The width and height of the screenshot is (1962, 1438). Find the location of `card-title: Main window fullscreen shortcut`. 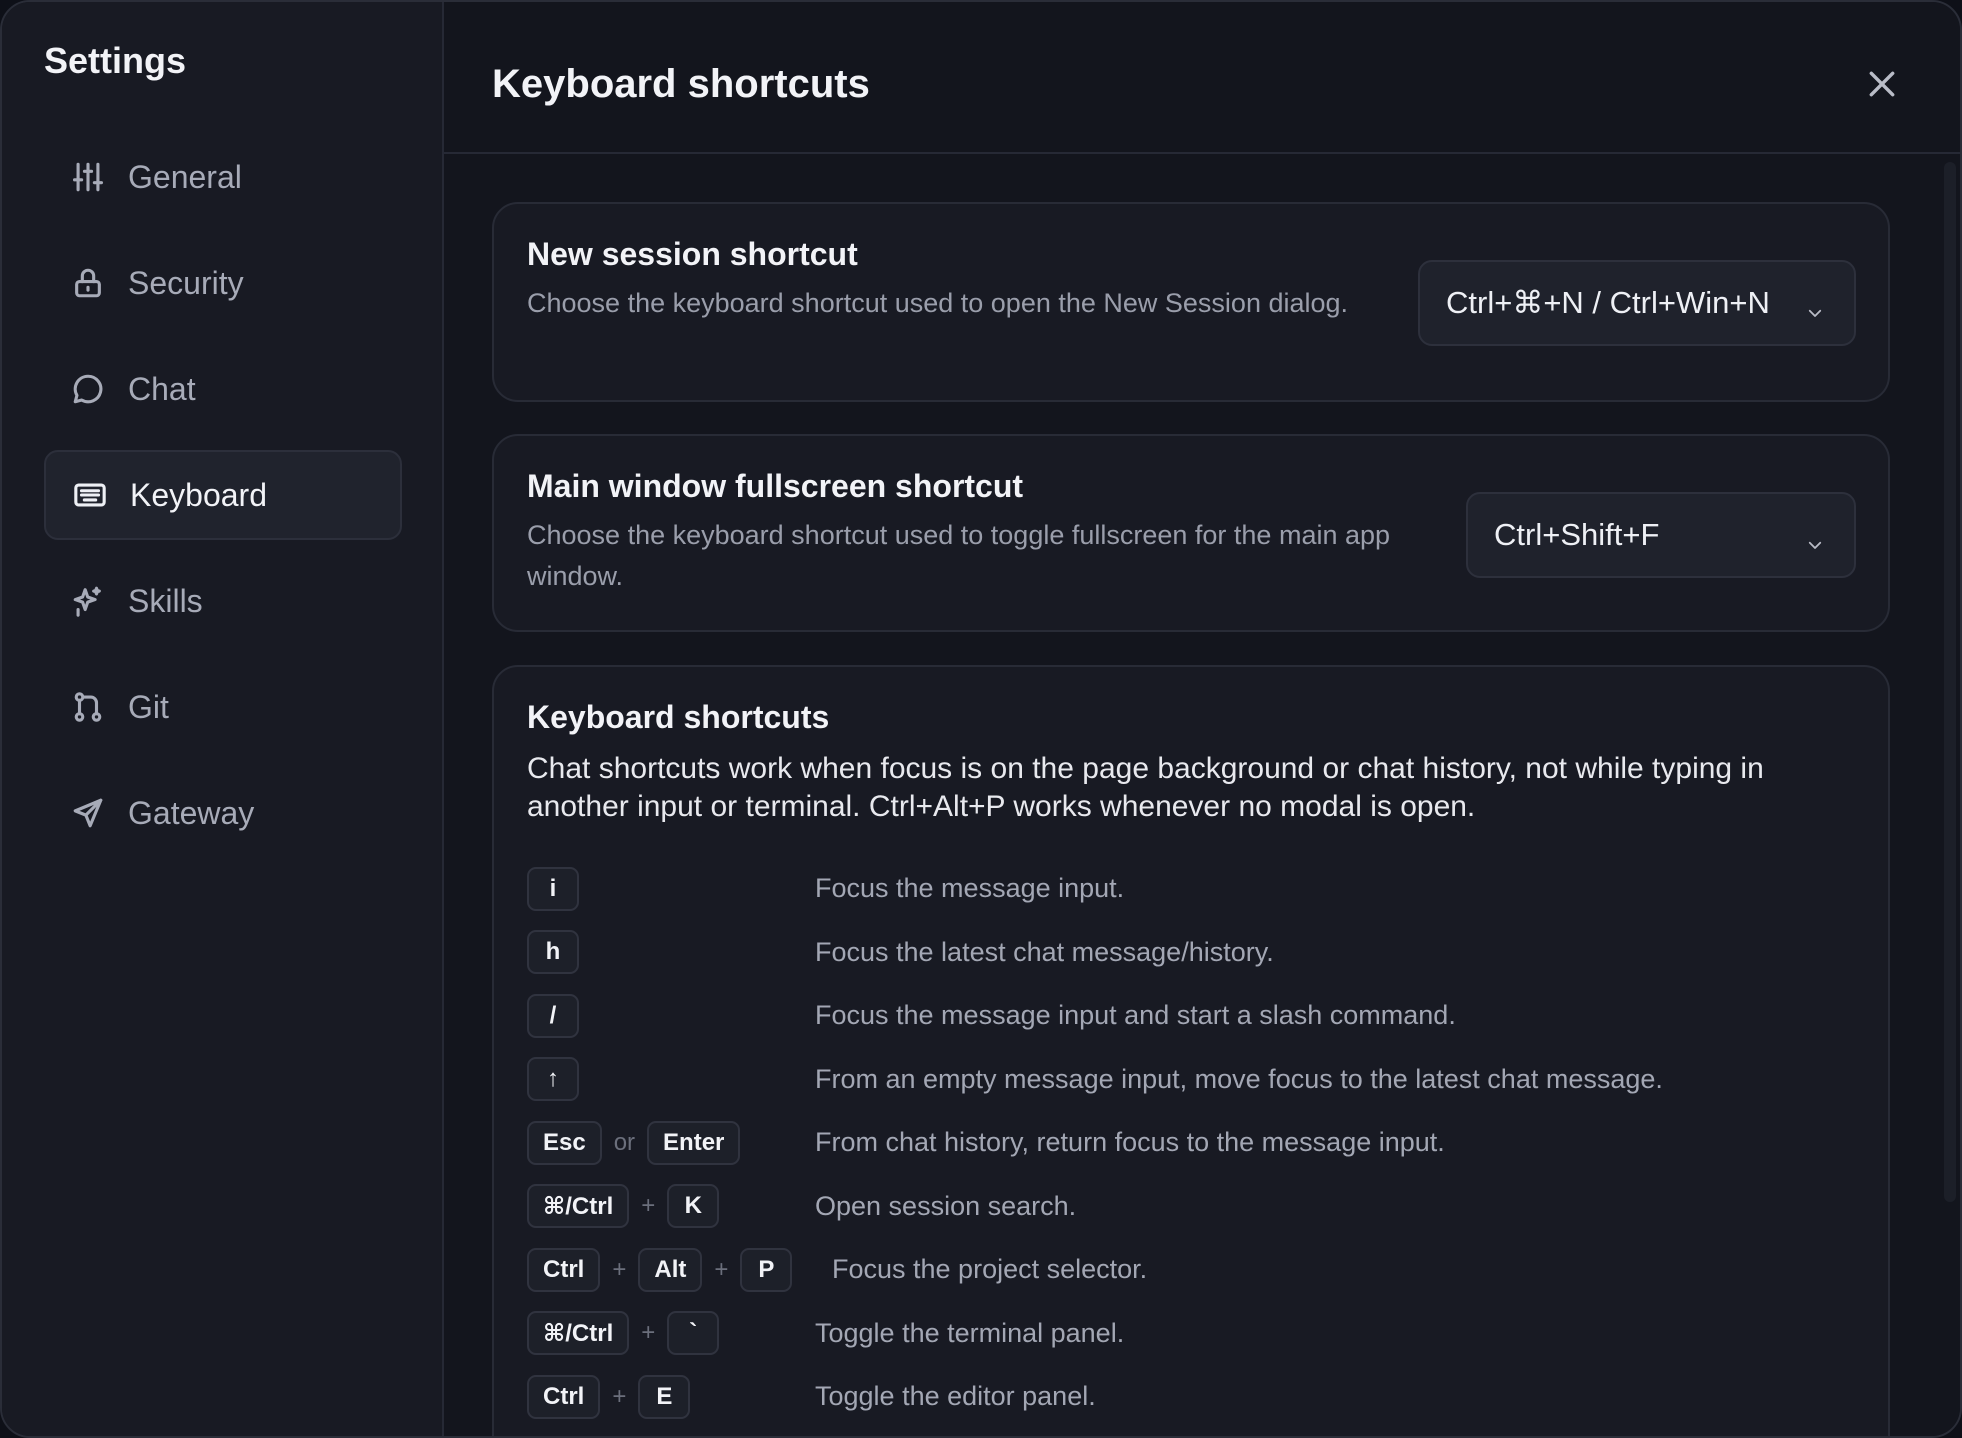

card-title: Main window fullscreen shortcut is located at coordinates (775, 486).